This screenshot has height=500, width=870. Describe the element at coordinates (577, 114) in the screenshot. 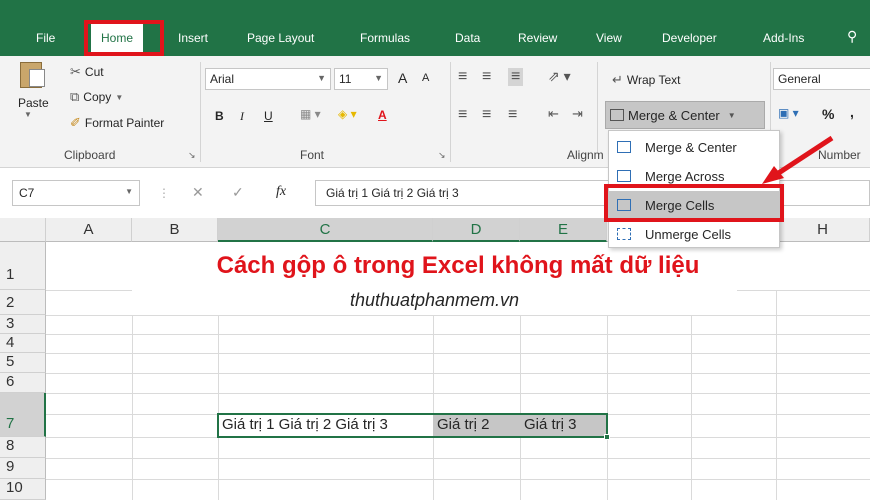

I see `increase-indent-icon: ⇥` at that location.